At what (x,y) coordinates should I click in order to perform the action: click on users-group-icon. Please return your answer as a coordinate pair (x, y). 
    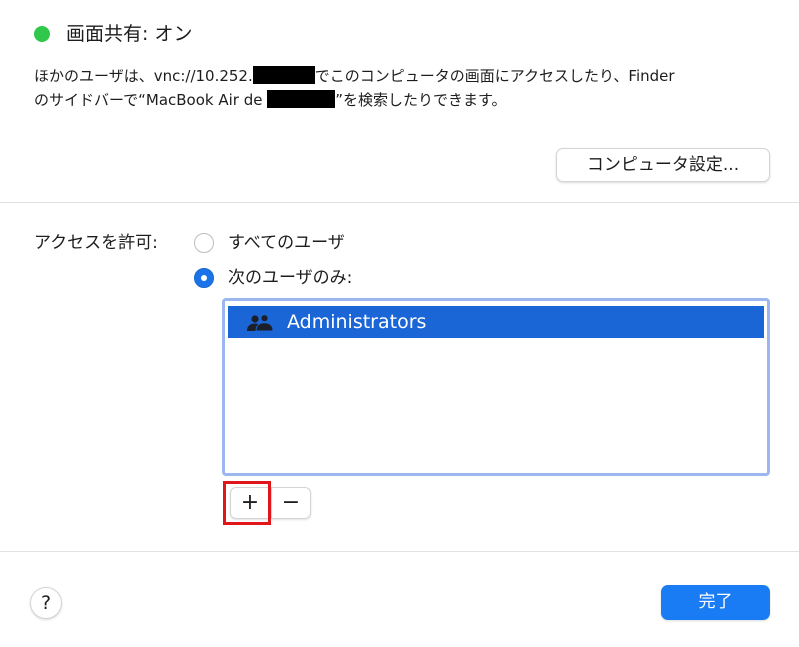
    Looking at the image, I should click on (260, 323).